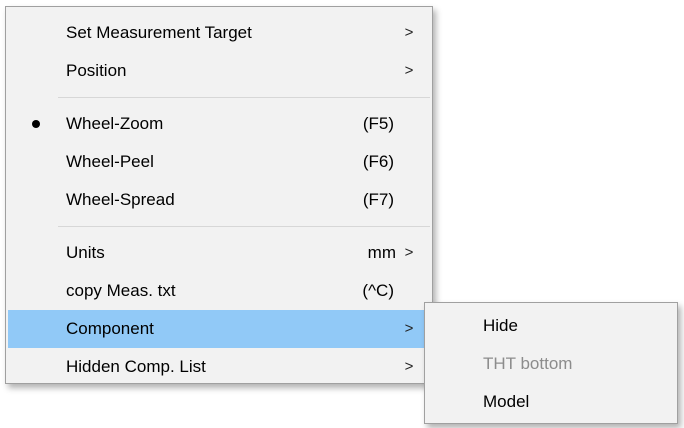 The image size is (684, 428). What do you see at coordinates (159, 32) in the screenshot?
I see `menu-item-label: Set Measurement Target` at bounding box center [159, 32].